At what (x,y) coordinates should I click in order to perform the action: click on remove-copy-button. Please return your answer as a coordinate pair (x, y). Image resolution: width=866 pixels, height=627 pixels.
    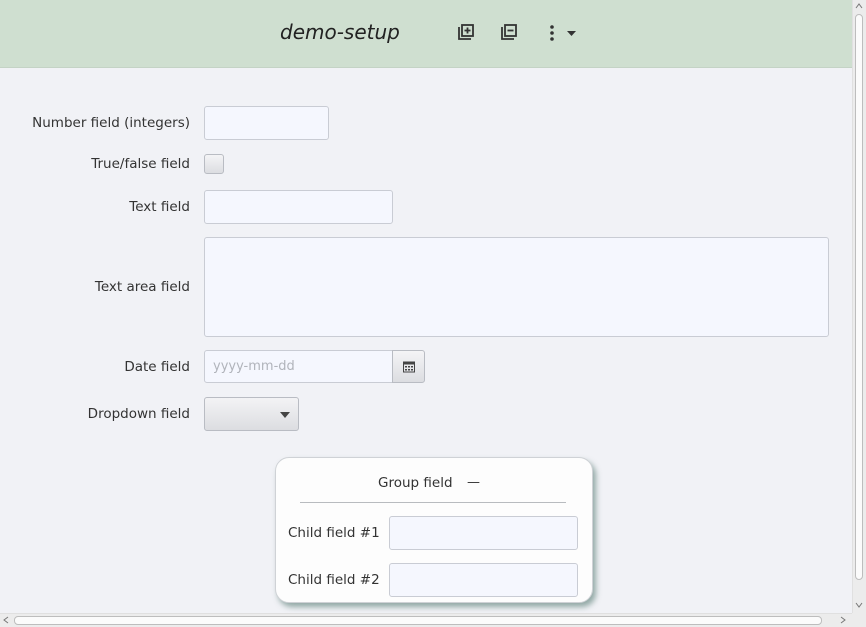
    Looking at the image, I should click on (510, 33).